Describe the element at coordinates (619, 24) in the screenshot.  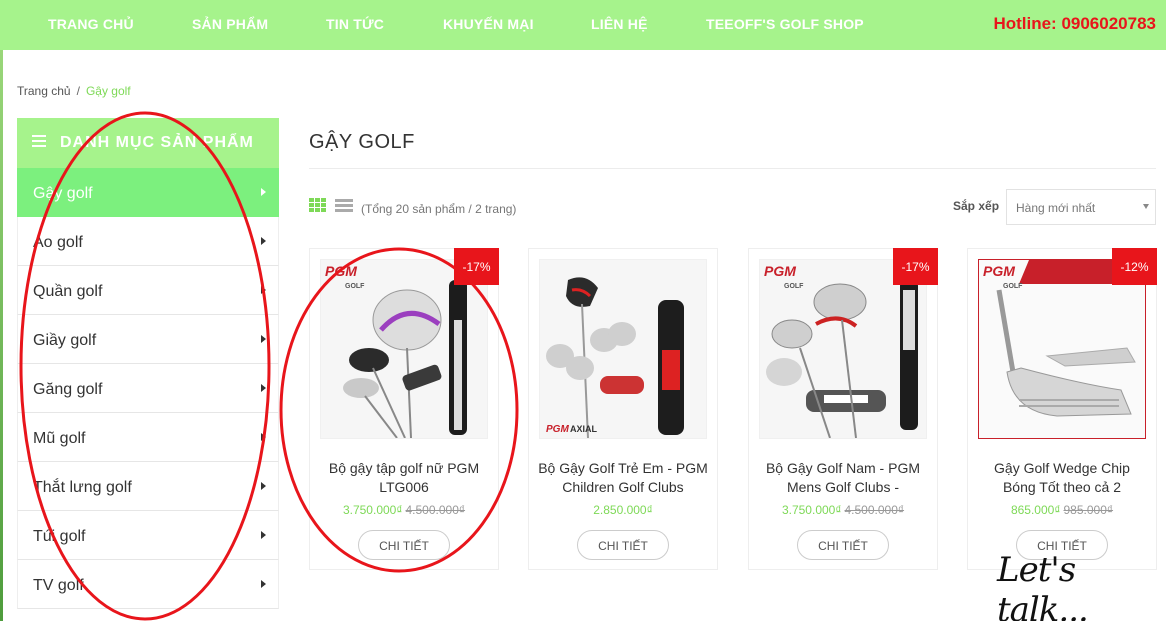
I see `nav-contact: LIÊN HỆ` at that location.